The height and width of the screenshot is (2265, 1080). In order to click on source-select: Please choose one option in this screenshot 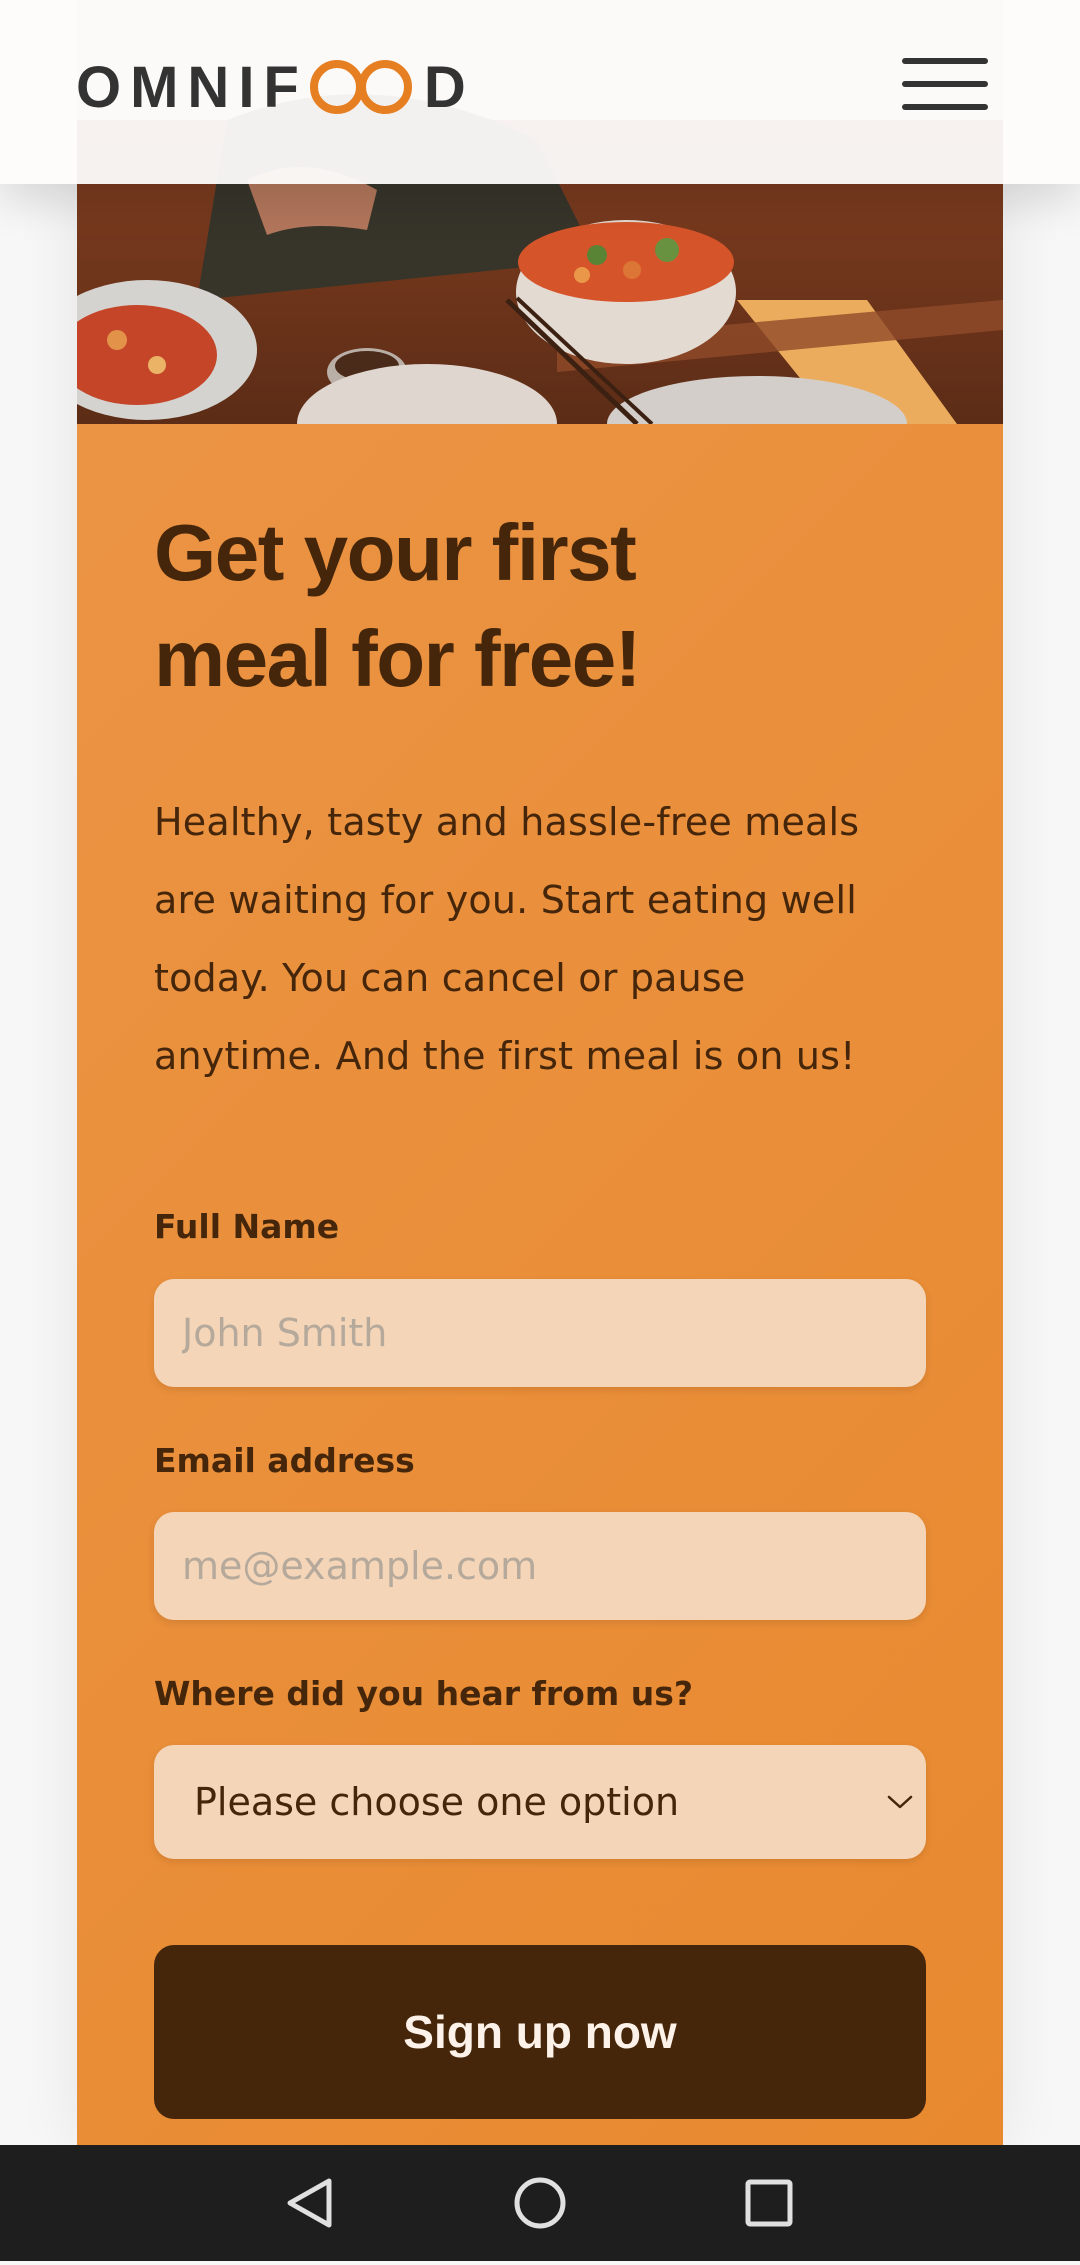, I will do `click(540, 1802)`.